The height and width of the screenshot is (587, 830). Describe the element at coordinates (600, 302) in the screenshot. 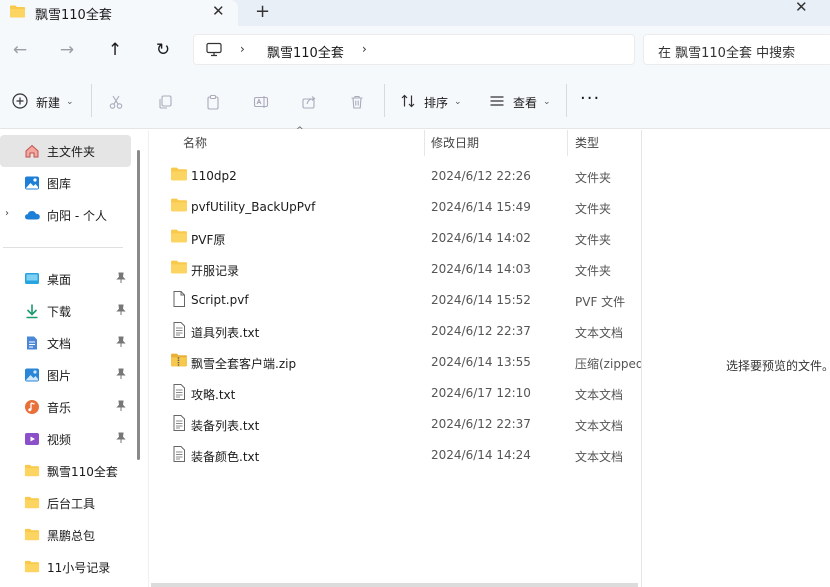

I see `file-type: PVF 文件` at that location.